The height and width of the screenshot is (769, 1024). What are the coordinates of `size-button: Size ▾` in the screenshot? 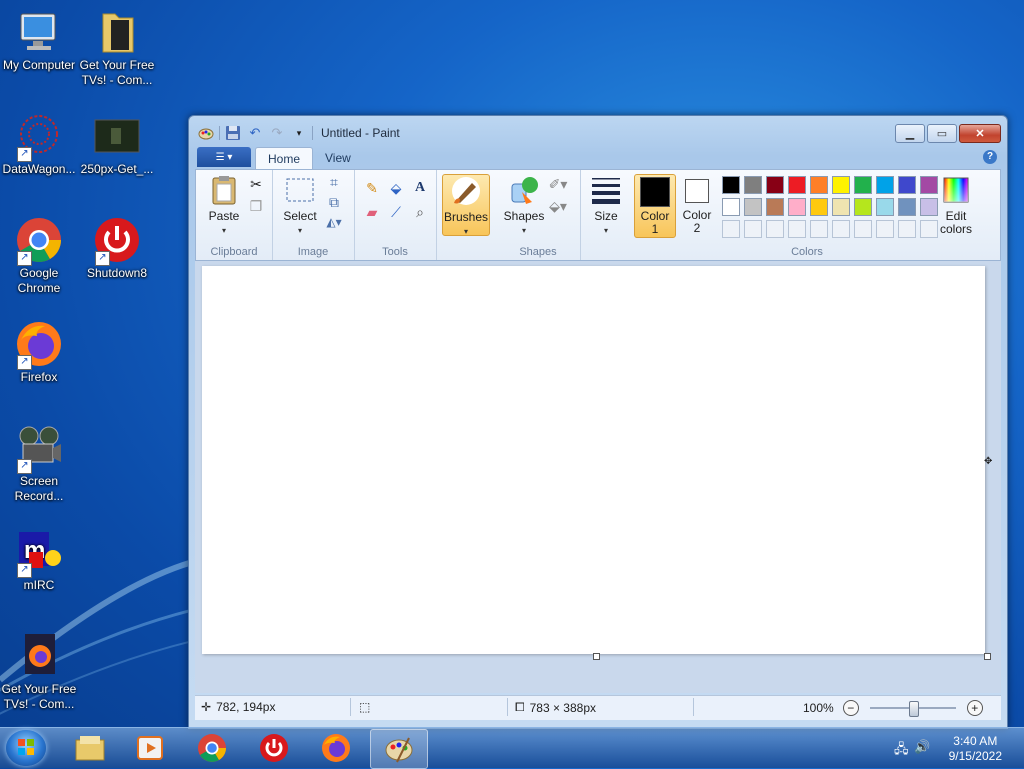 It's located at (606, 205).